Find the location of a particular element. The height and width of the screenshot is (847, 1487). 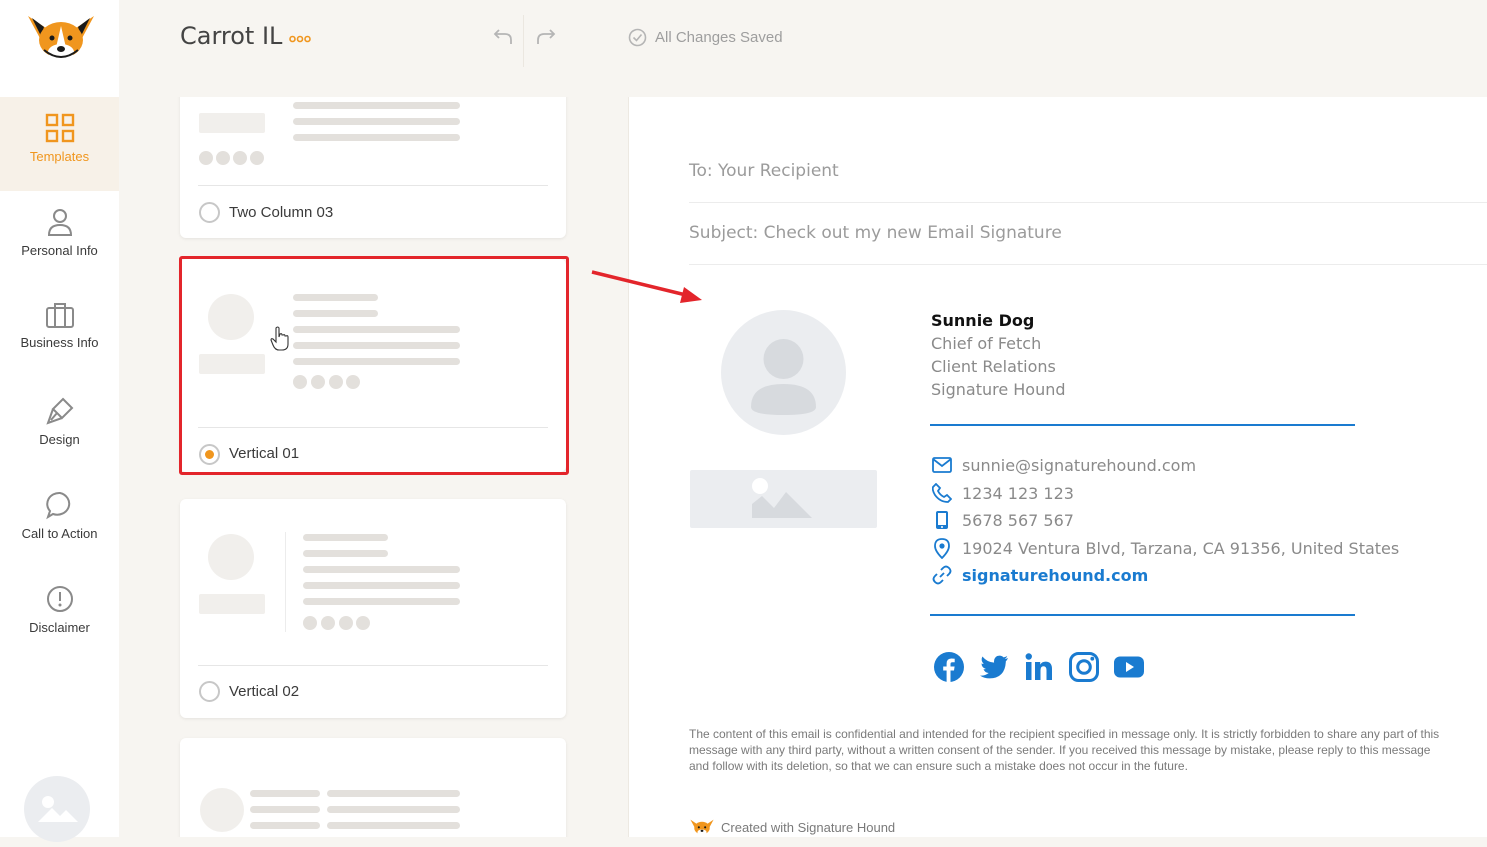

contact-phone: 1234 123 123 is located at coordinates (1002, 493).